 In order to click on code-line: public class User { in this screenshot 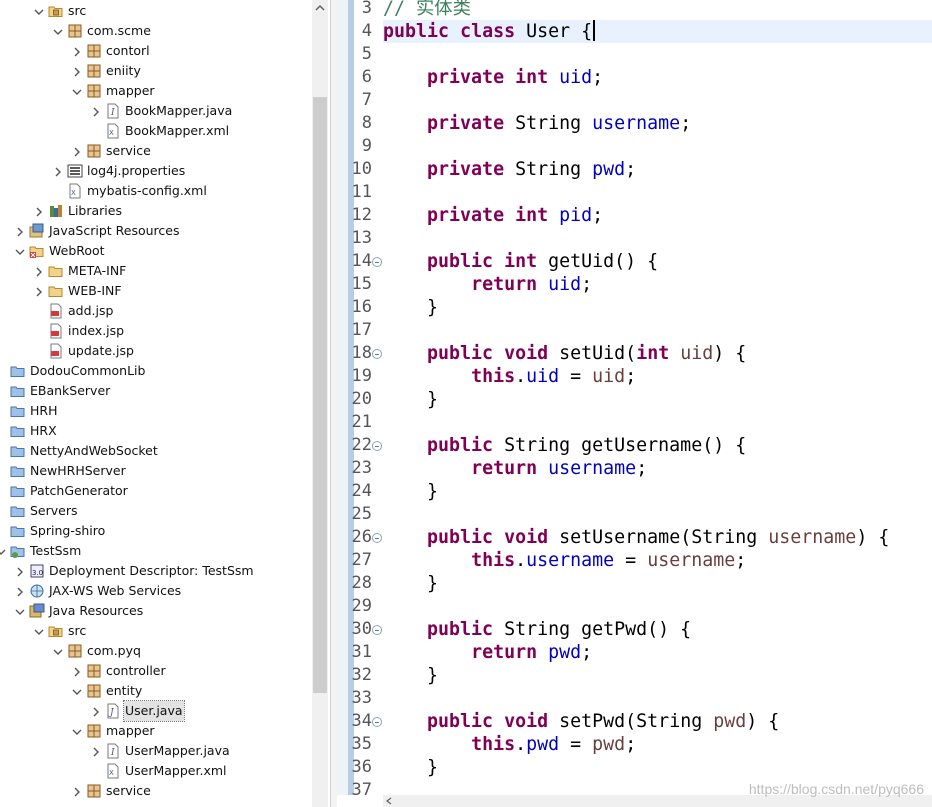, I will do `click(657, 31)`.